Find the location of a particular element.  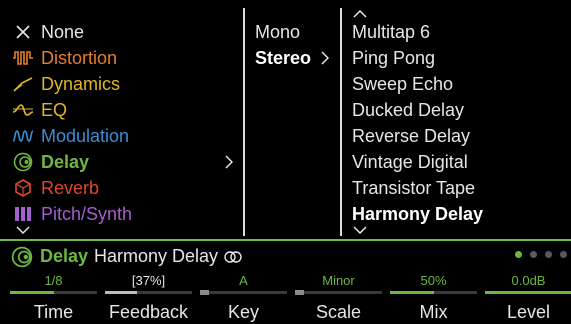

category-item-distortion: Distortion is located at coordinates (64, 58).